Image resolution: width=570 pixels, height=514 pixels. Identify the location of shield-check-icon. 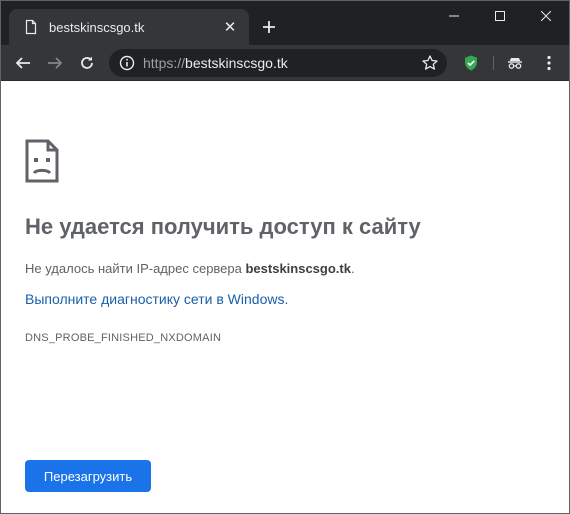
(471, 63).